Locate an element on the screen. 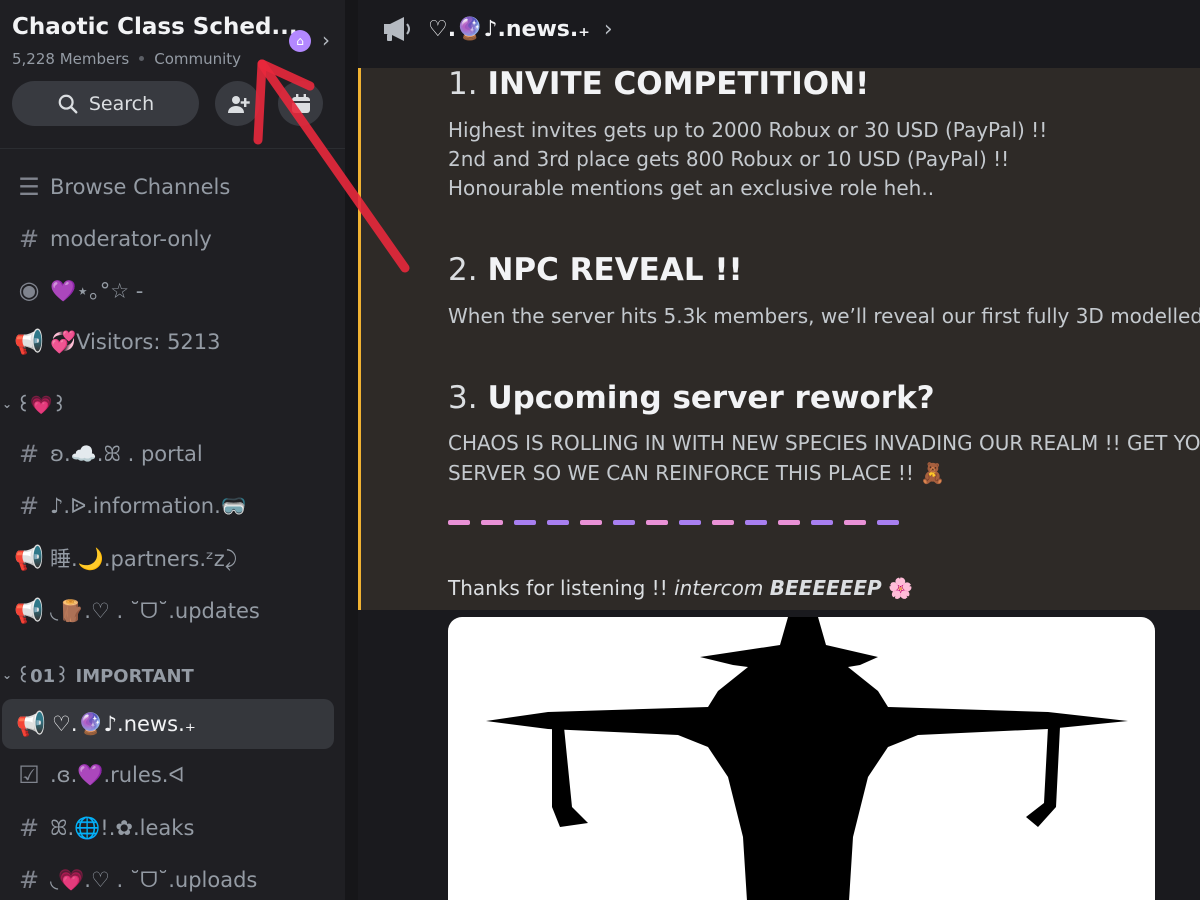  add-user-icon is located at coordinates (238, 104).